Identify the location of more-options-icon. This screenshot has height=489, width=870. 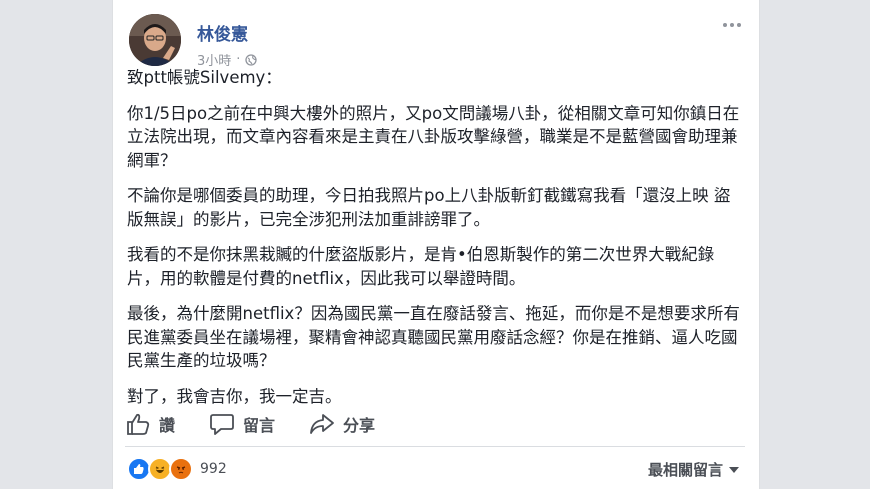
(732, 25).